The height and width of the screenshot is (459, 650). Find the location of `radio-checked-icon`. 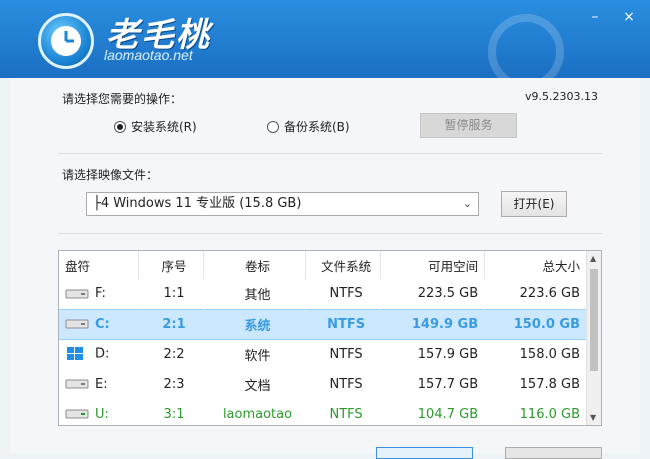

radio-checked-icon is located at coordinates (120, 126).